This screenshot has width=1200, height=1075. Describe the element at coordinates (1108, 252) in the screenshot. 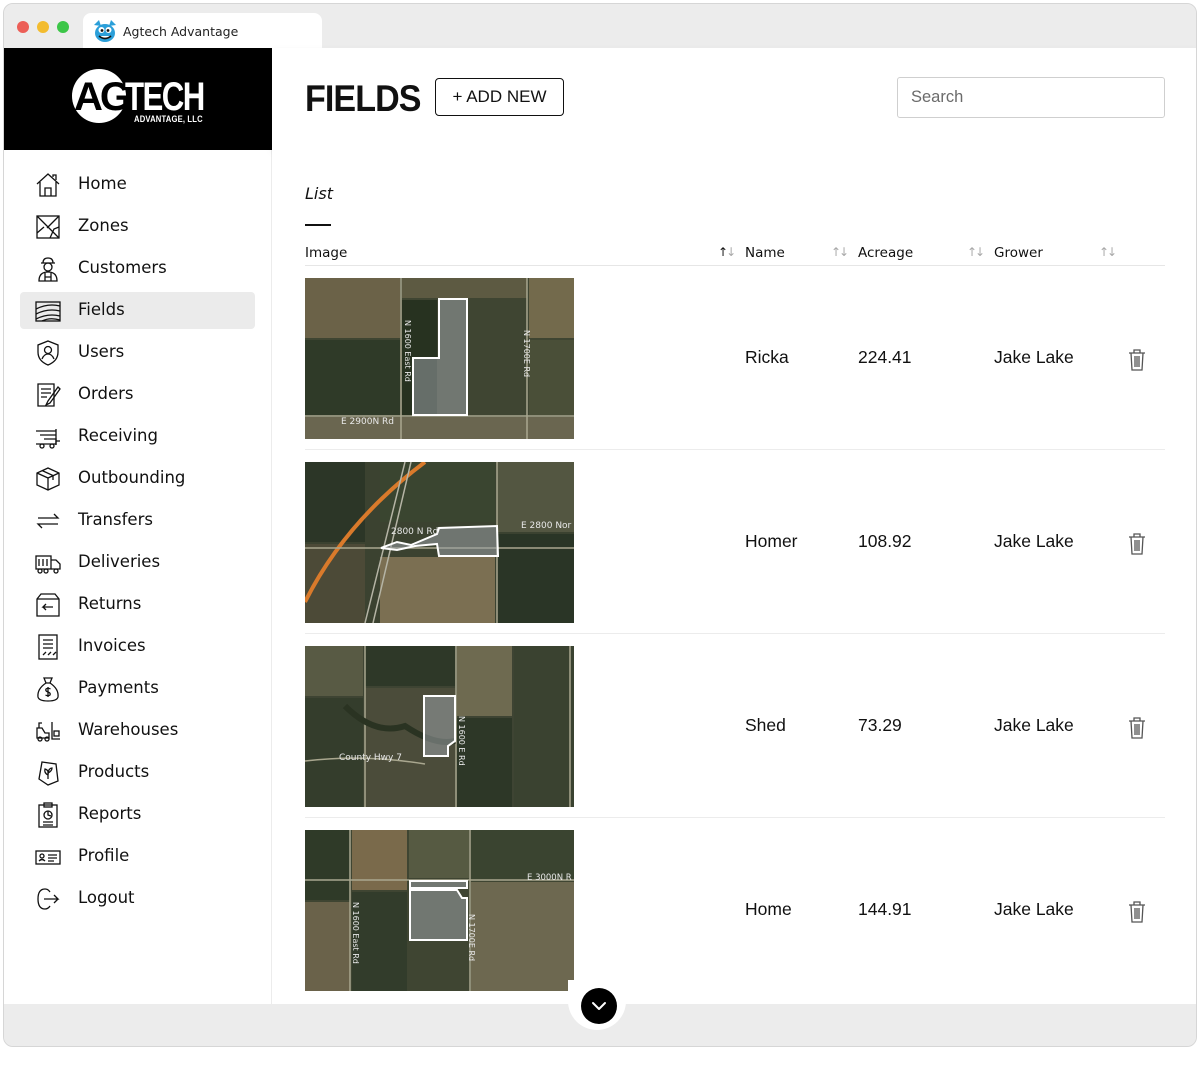

I see `sort-grower-icon: ↑↓` at that location.